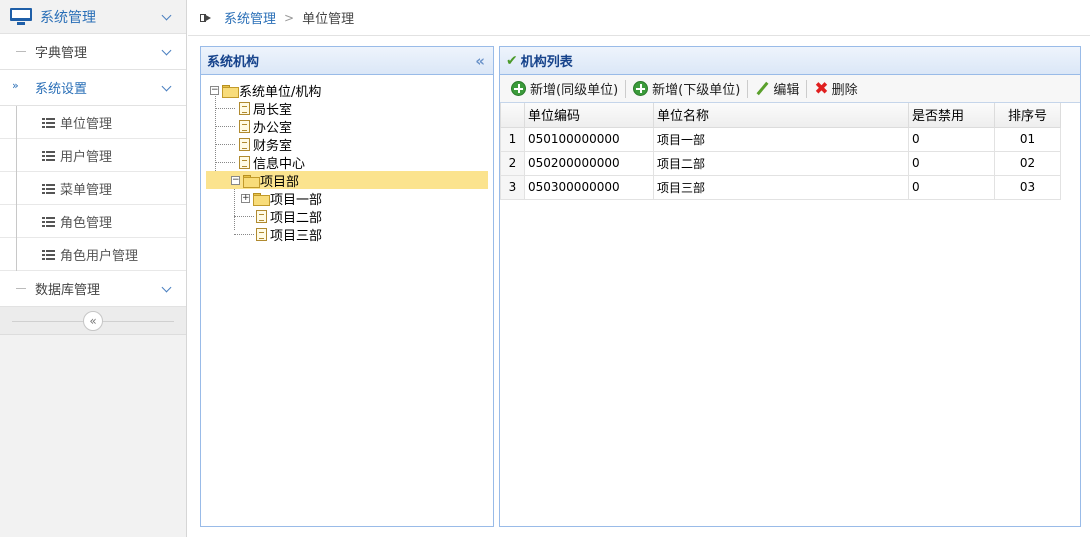 The height and width of the screenshot is (537, 1090). Describe the element at coordinates (512, 187) in the screenshot. I see `row-number: 3` at that location.